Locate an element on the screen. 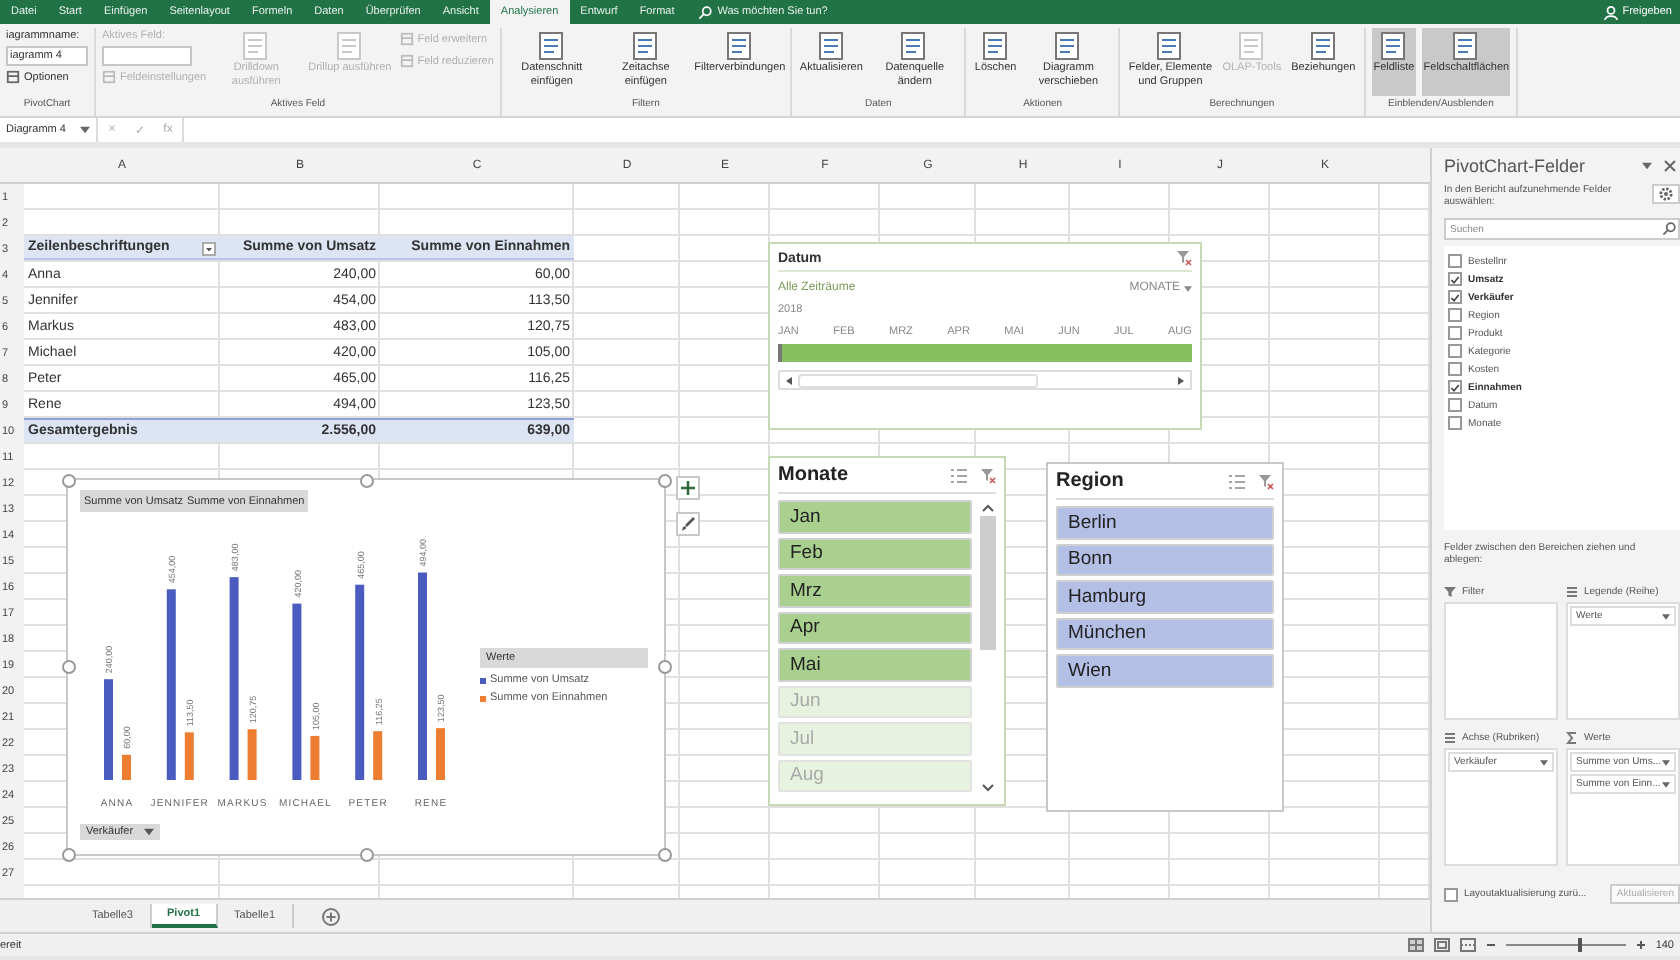 The image size is (1680, 960). slicer-item: Bonn is located at coordinates (1165, 559).